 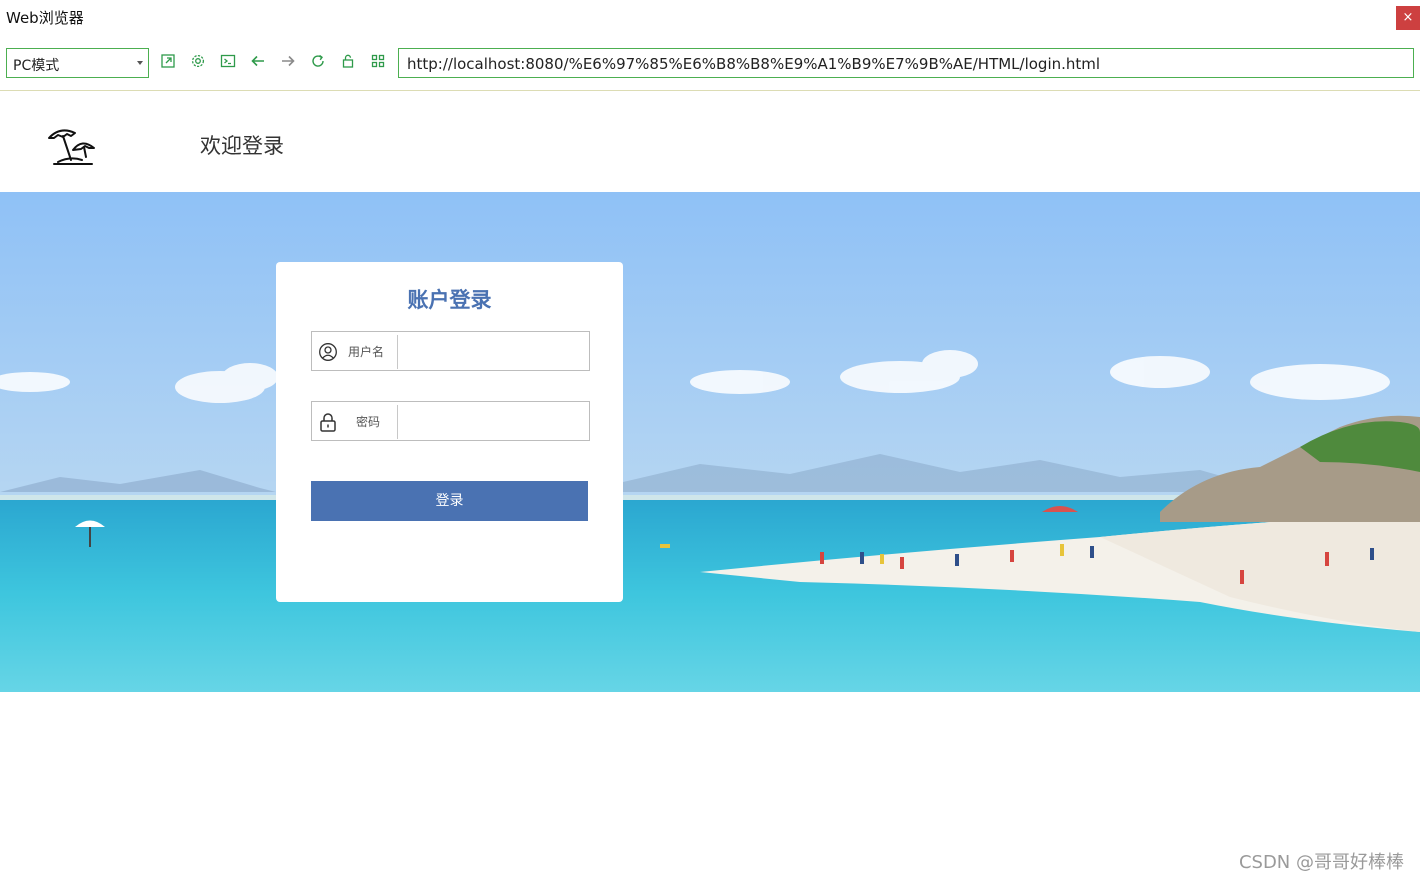 What do you see at coordinates (71, 145) in the screenshot?
I see `beach-umbrella-icon` at bounding box center [71, 145].